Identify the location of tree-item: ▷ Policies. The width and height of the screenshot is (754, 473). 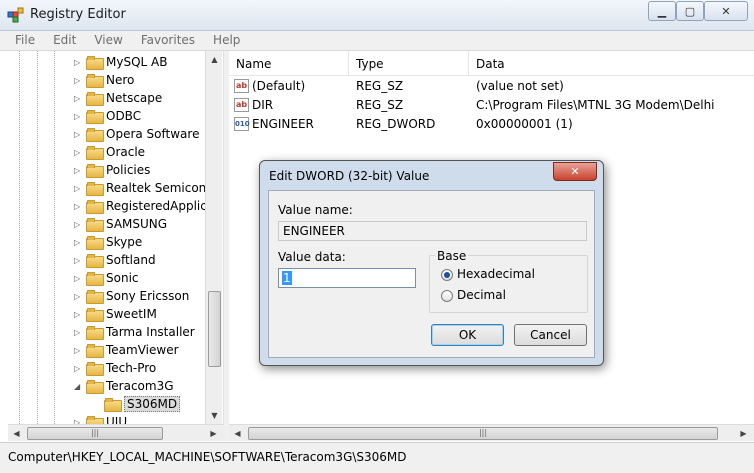
(112, 170).